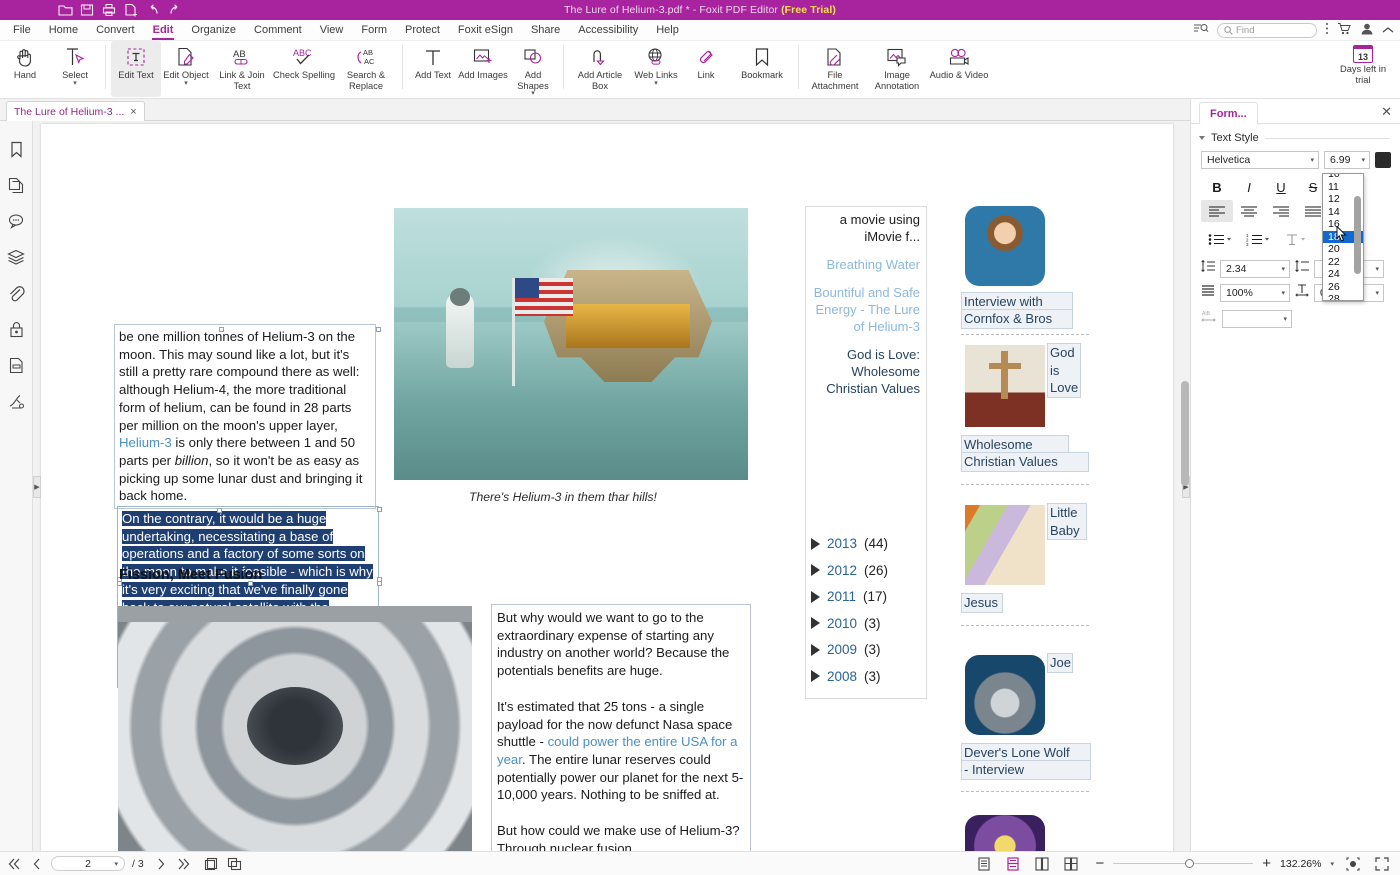 The image size is (1400, 875). I want to click on oceanhorn-boy-character-icon, so click(1005, 246).